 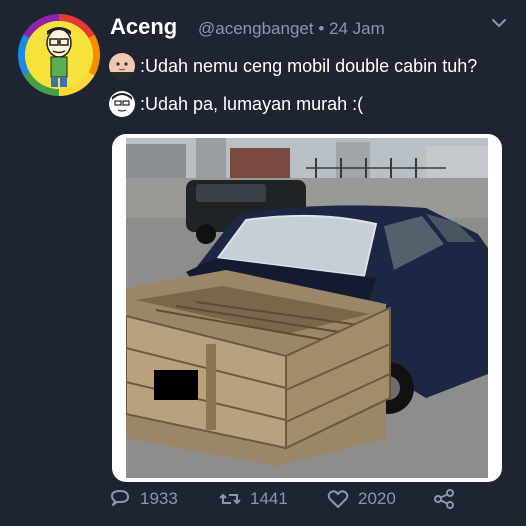 What do you see at coordinates (143, 27) in the screenshot?
I see `author-name: Aceng` at bounding box center [143, 27].